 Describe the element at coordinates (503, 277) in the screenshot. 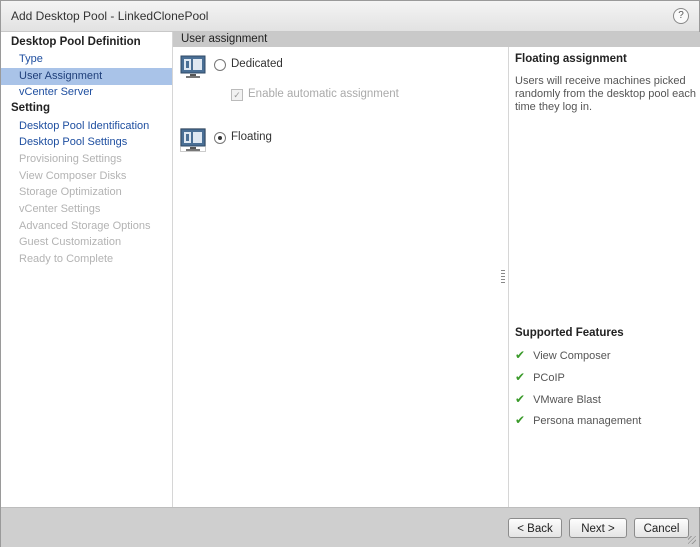

I see `panel-splitter` at that location.